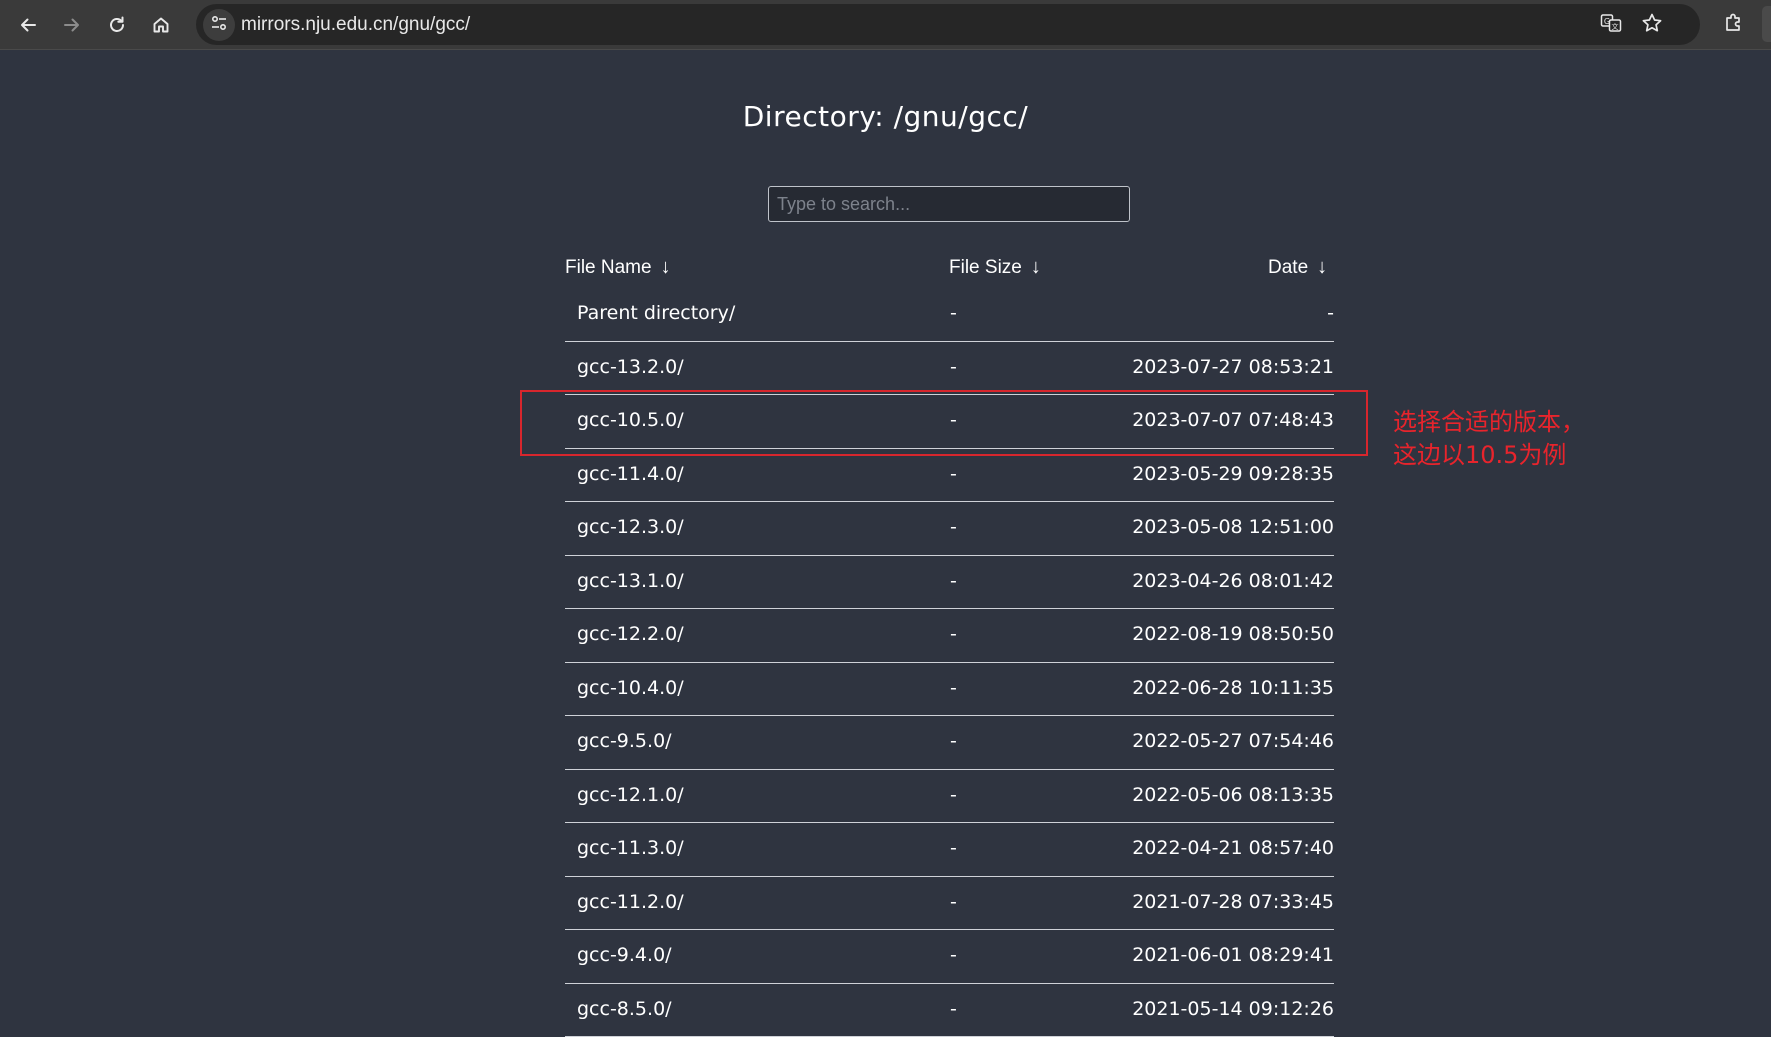 The width and height of the screenshot is (1771, 1037). Describe the element at coordinates (608, 267) in the screenshot. I see `column-header-label: File Name` at that location.